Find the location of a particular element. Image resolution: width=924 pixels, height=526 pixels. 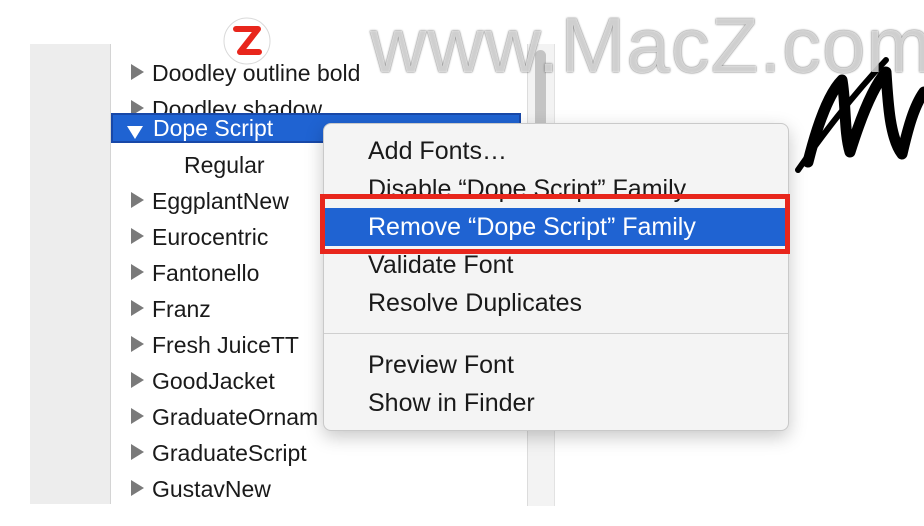

menu-item-label: Disable “Dope Script” Family is located at coordinates (527, 189).